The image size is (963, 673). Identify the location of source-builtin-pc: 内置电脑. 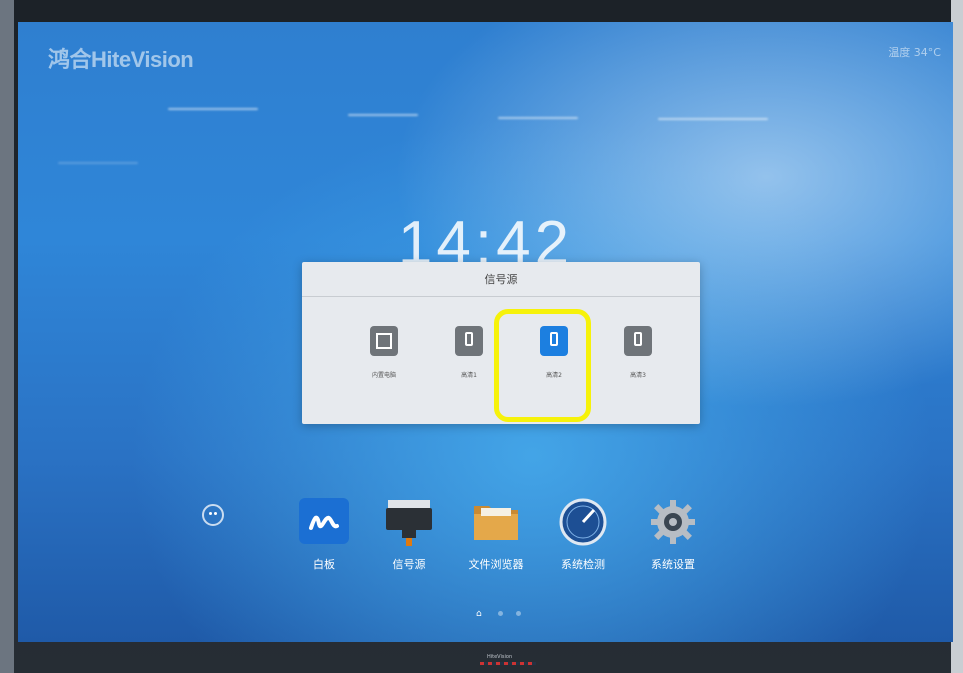
(384, 352).